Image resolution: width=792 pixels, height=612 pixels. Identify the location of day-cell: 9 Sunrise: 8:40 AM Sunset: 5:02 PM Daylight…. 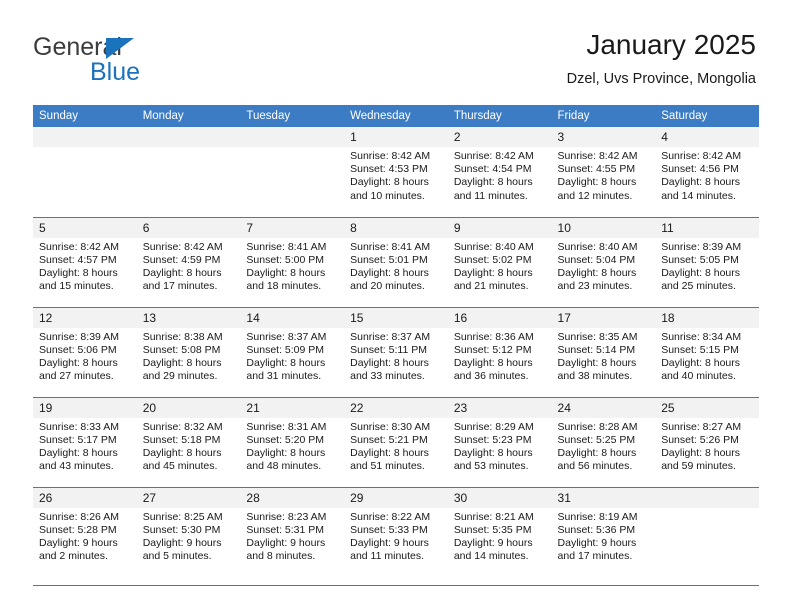
(499, 261).